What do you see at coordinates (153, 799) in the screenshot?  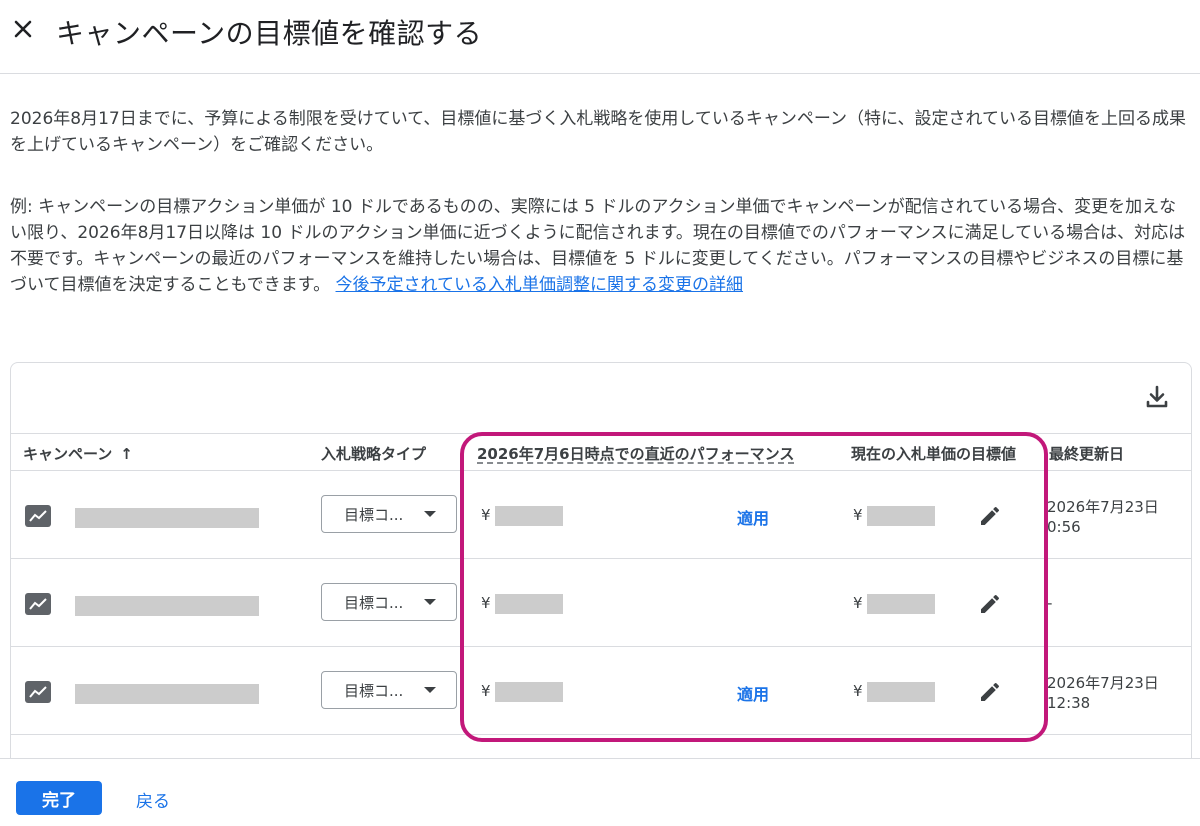 I see `back-button: 戻る` at bounding box center [153, 799].